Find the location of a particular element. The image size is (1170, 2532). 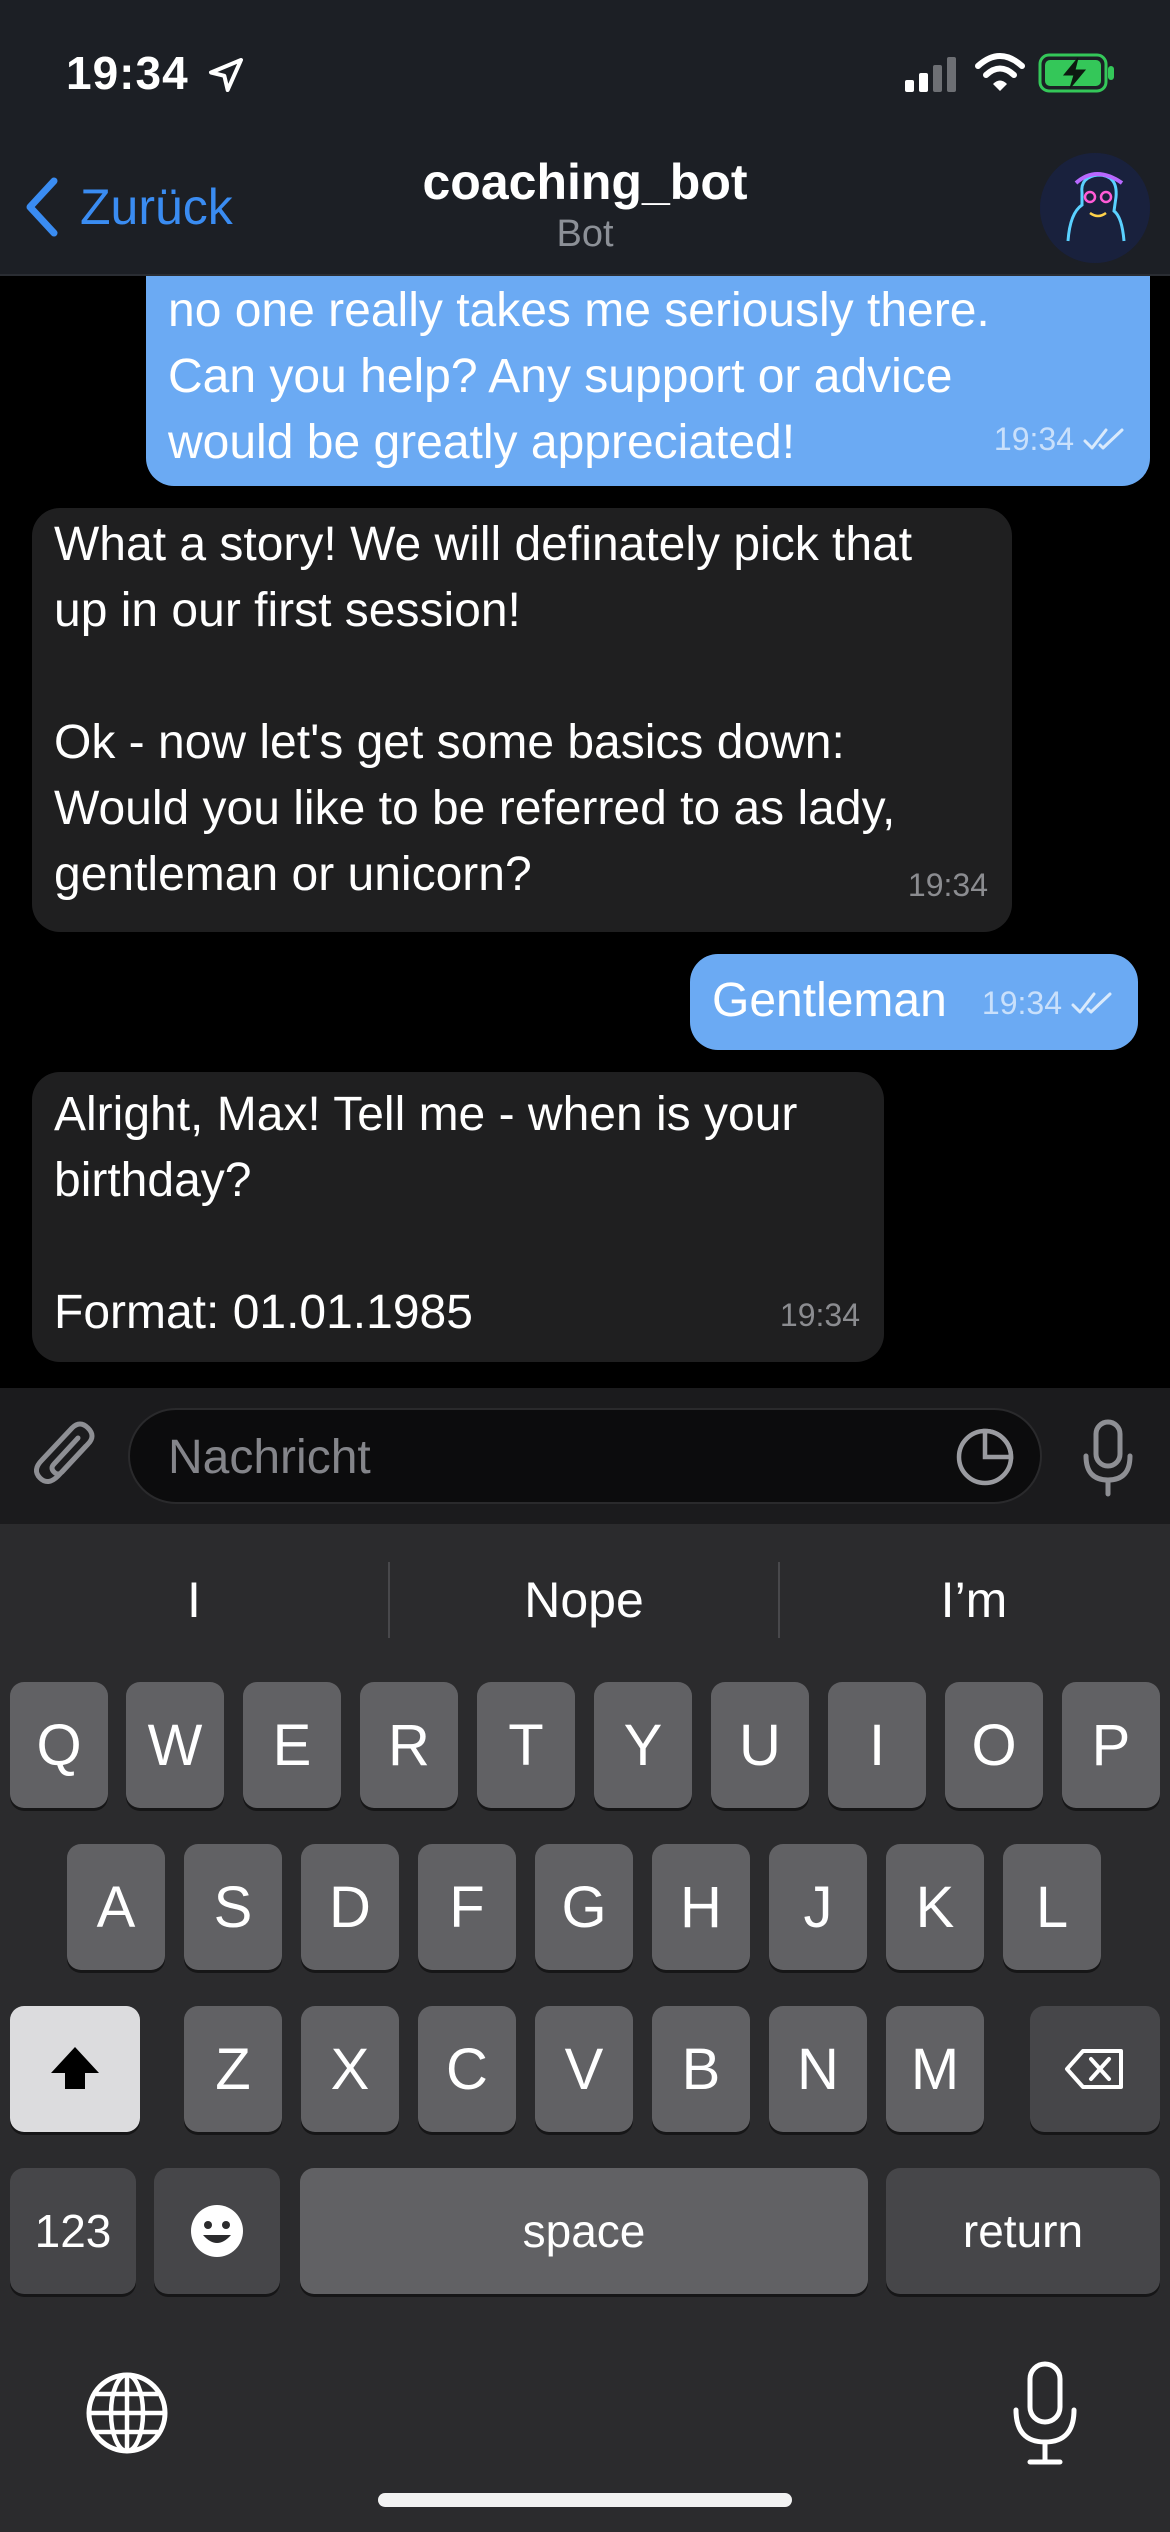

shift-key is located at coordinates (75, 2069).